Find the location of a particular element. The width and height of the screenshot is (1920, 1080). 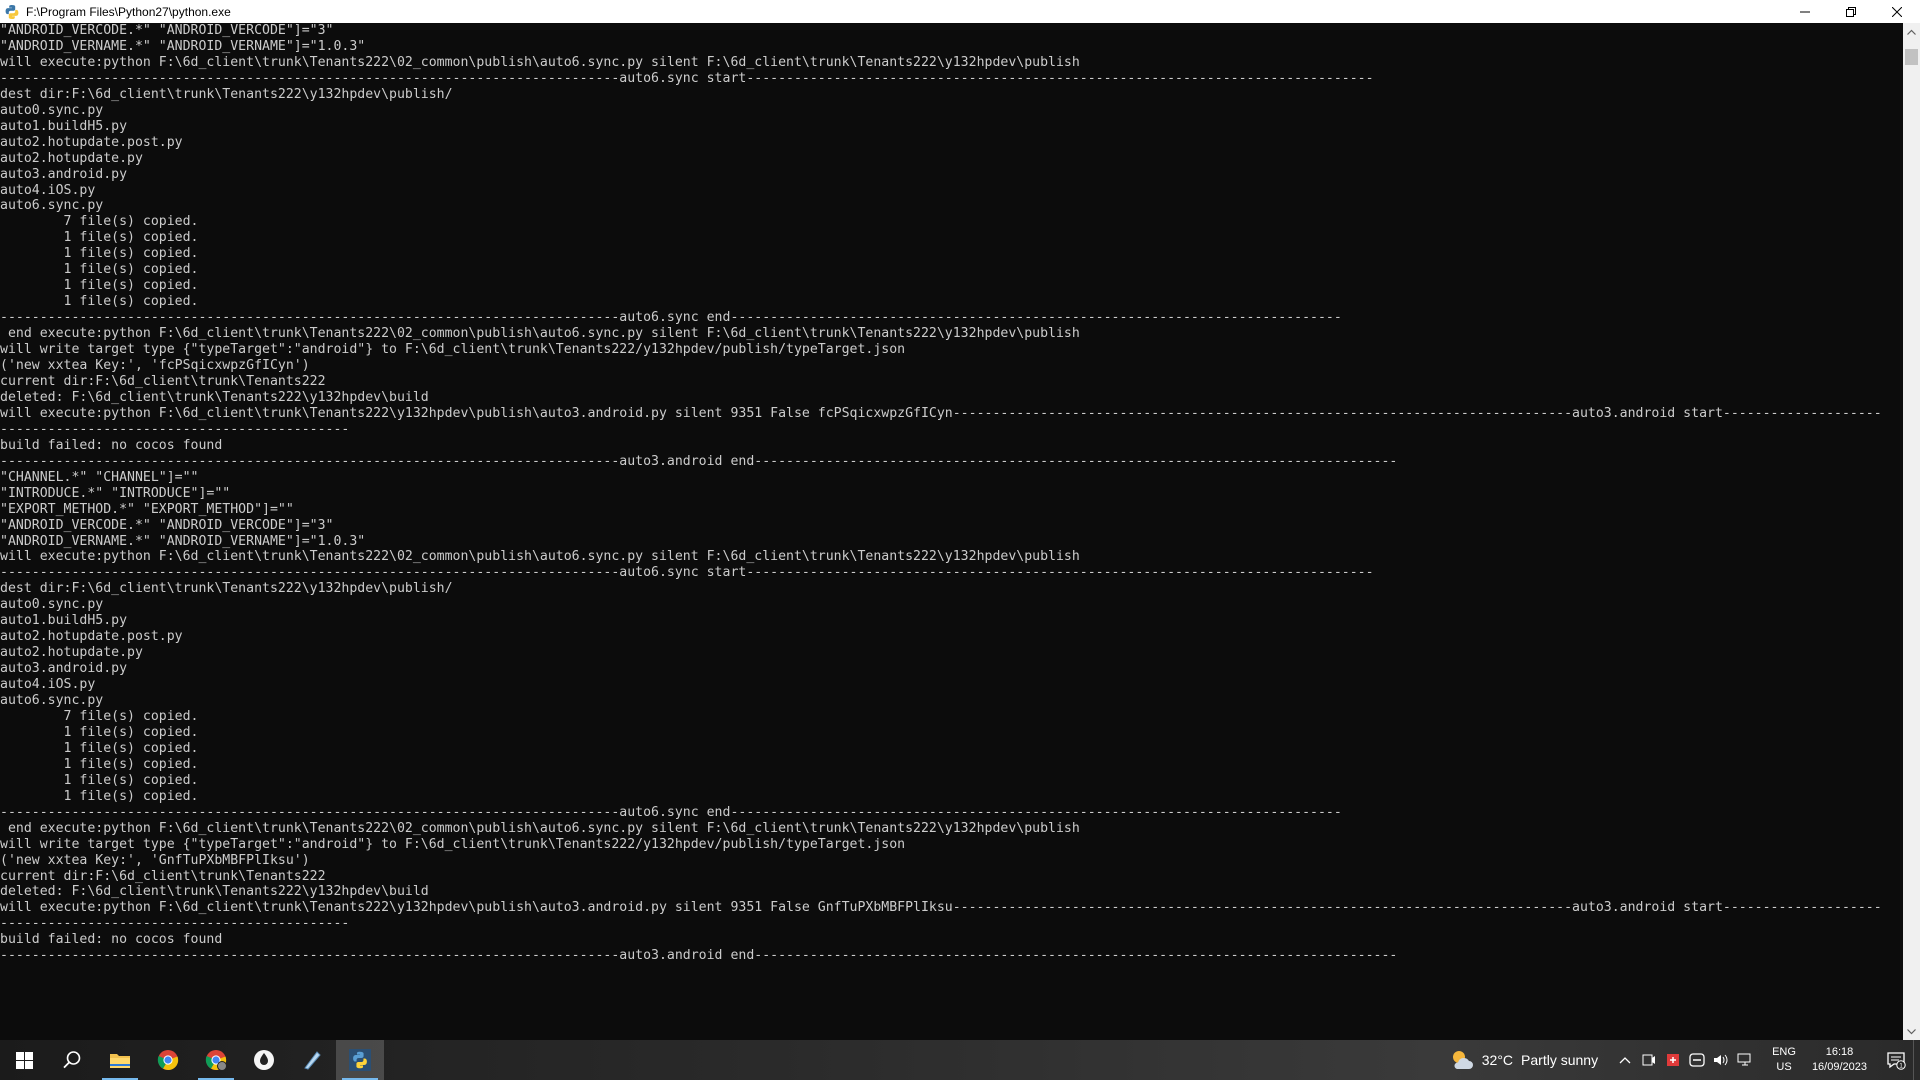

notification-icon: 1 is located at coordinates (1896, 1061).